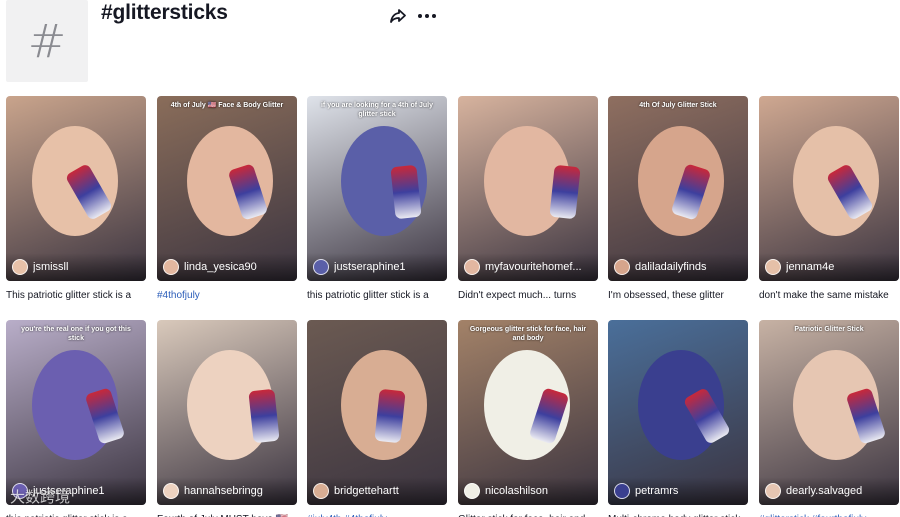 This screenshot has height=517, width=900. I want to click on video-card: bridgettehartt #july4th #4thofjuly, so click(377, 418).